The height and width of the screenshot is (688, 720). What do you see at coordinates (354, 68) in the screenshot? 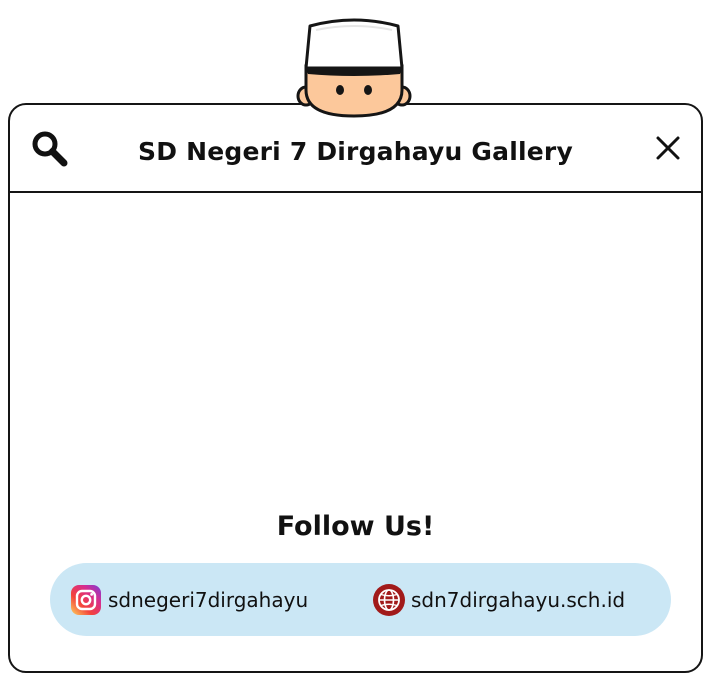
I see `mascot-illustration` at bounding box center [354, 68].